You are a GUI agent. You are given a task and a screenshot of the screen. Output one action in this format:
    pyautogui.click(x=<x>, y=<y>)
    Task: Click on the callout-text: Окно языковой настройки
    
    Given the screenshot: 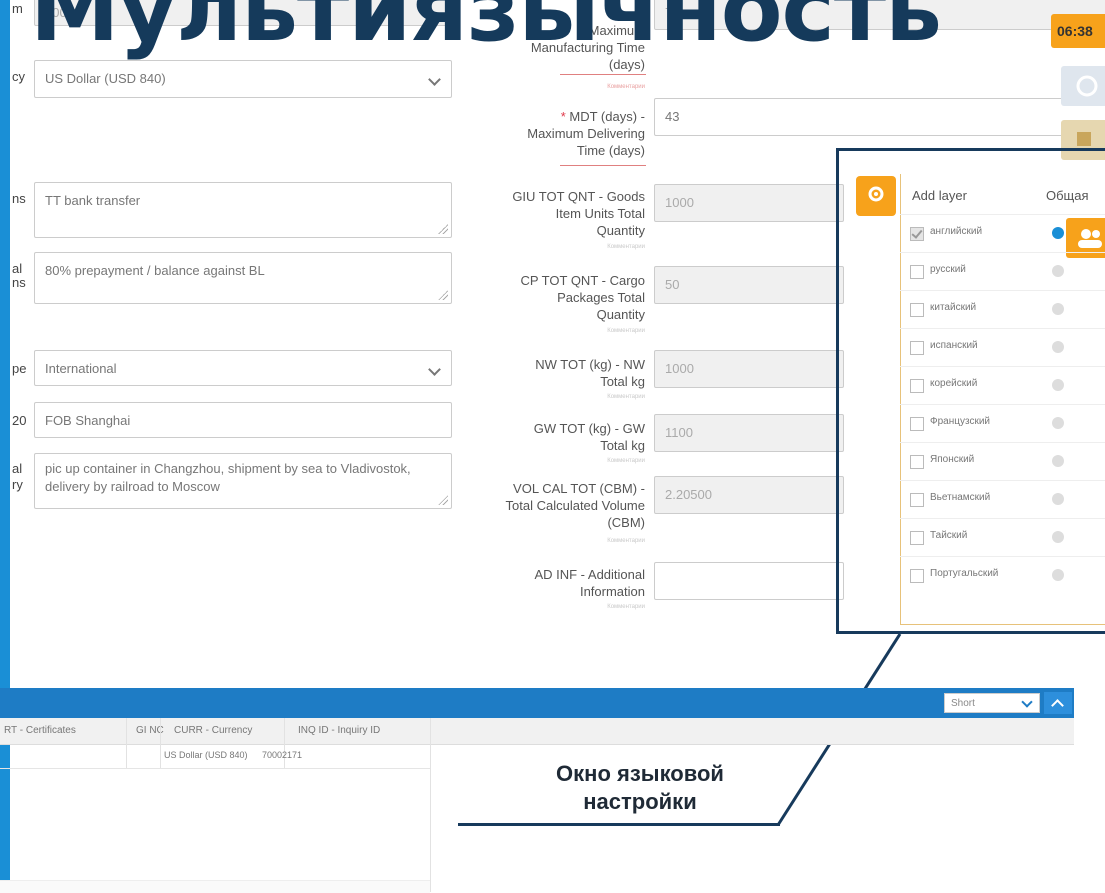 What is the action you would take?
    pyautogui.click(x=640, y=788)
    